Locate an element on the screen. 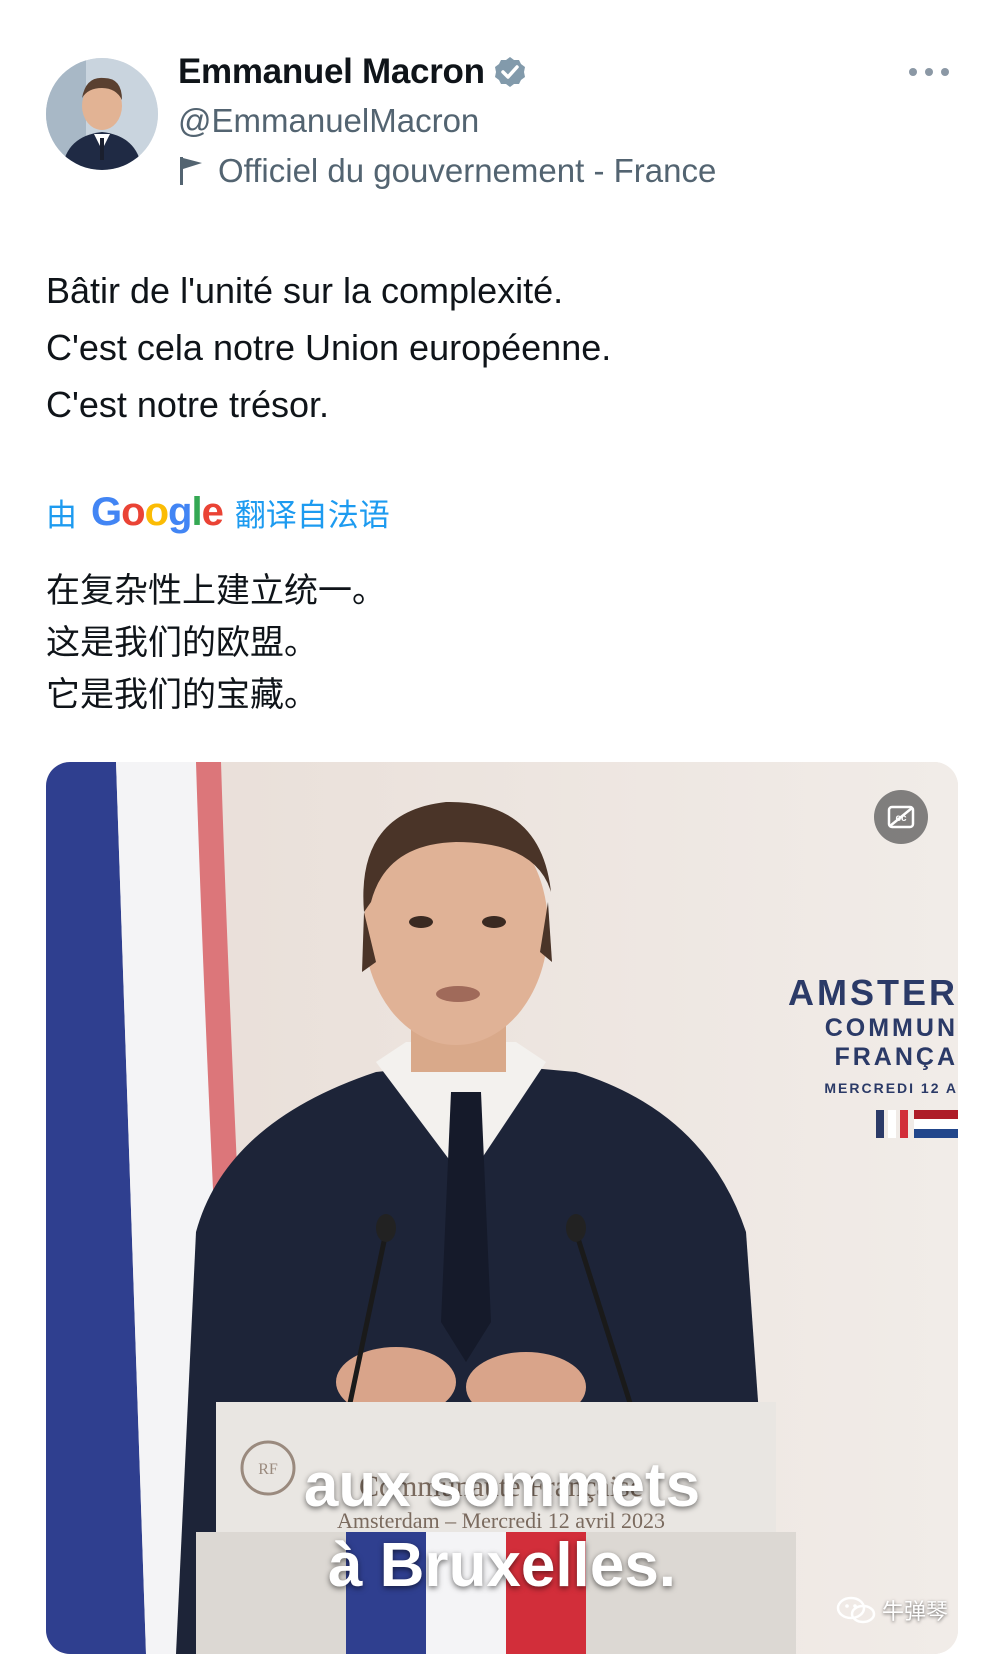 Image resolution: width=1000 pixels, height=1674 pixels. tweet-line: C'est cela notre Union européenne. is located at coordinates (329, 347).